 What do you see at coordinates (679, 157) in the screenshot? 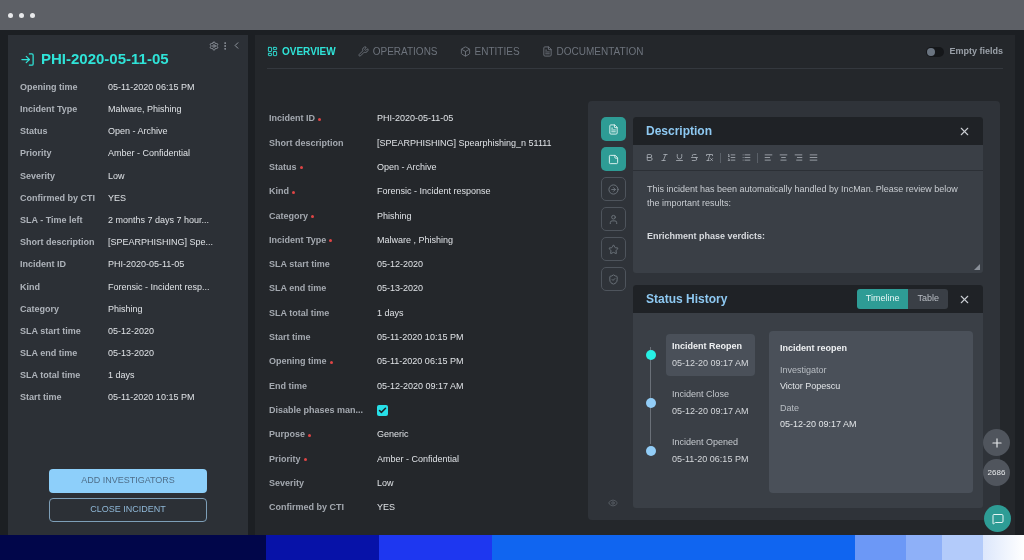
I see `underline-icon` at bounding box center [679, 157].